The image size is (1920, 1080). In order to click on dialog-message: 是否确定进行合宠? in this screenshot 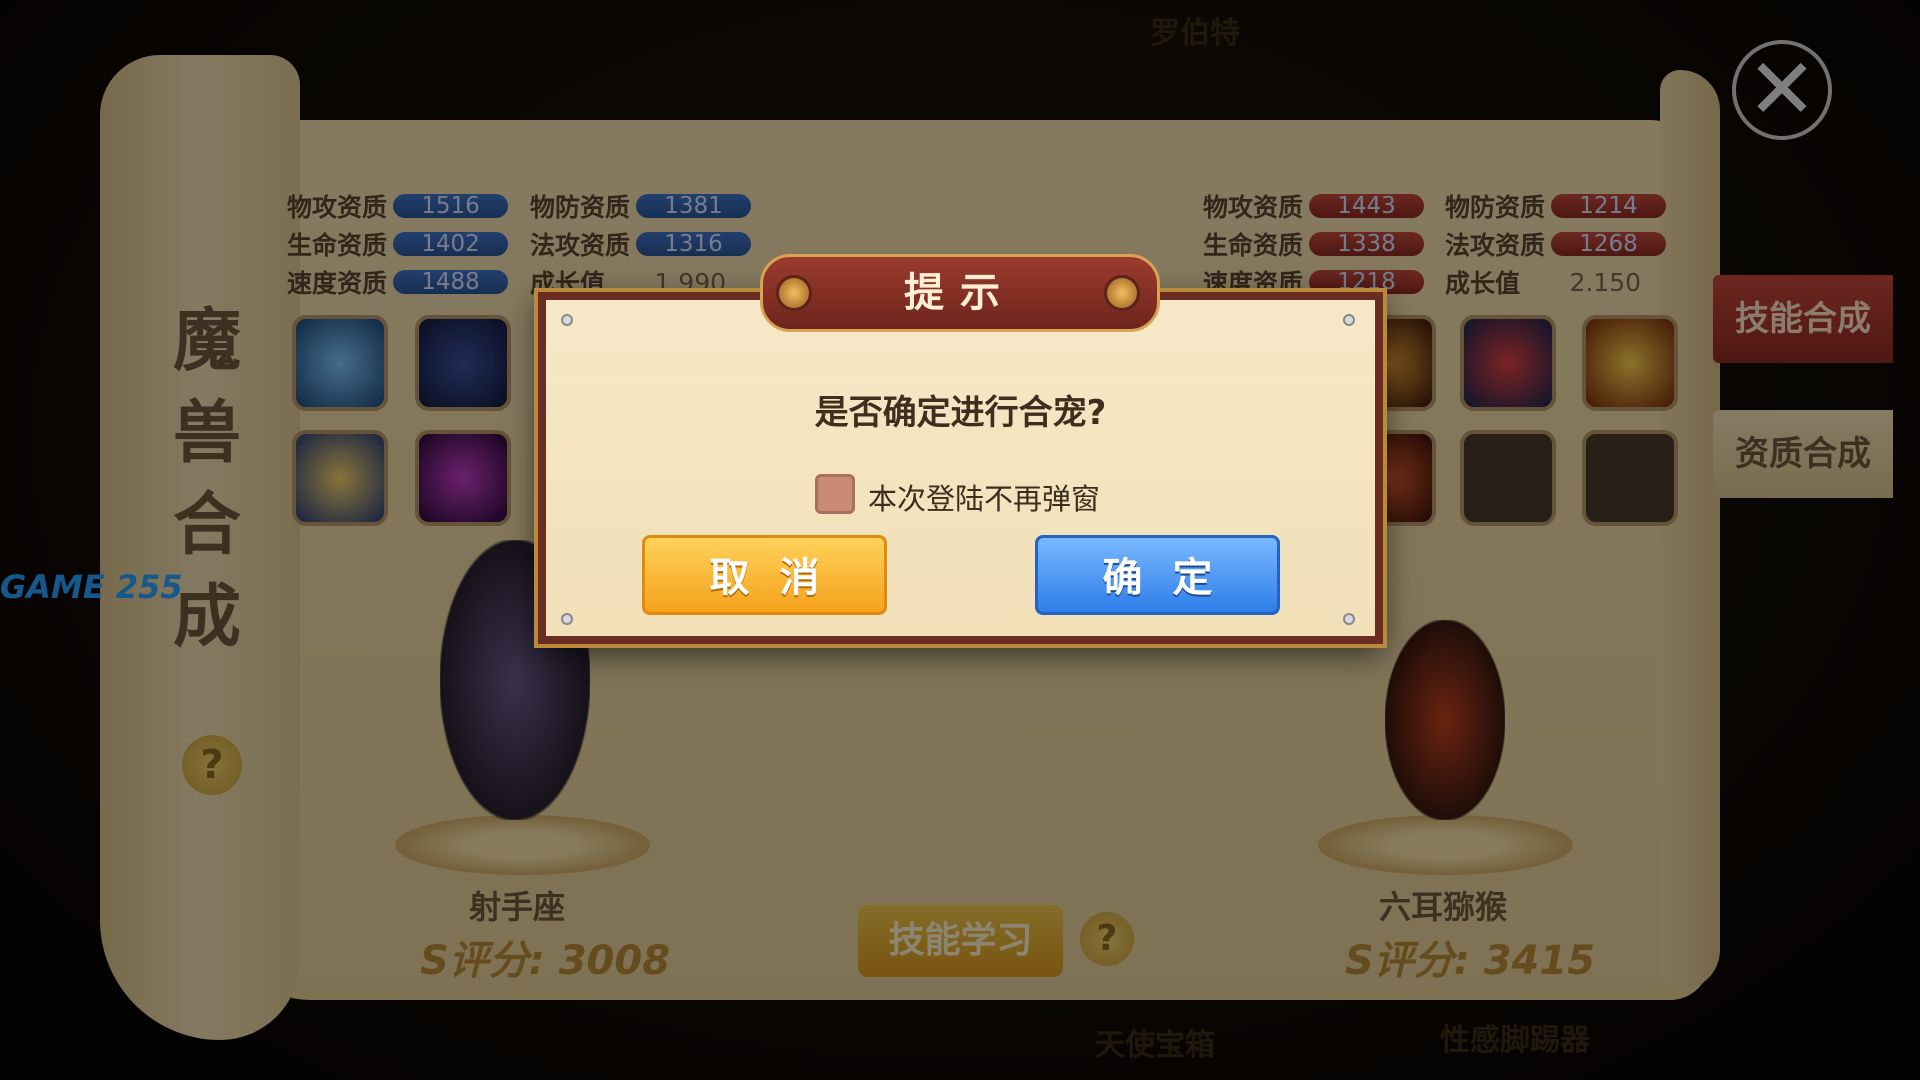, I will do `click(960, 413)`.